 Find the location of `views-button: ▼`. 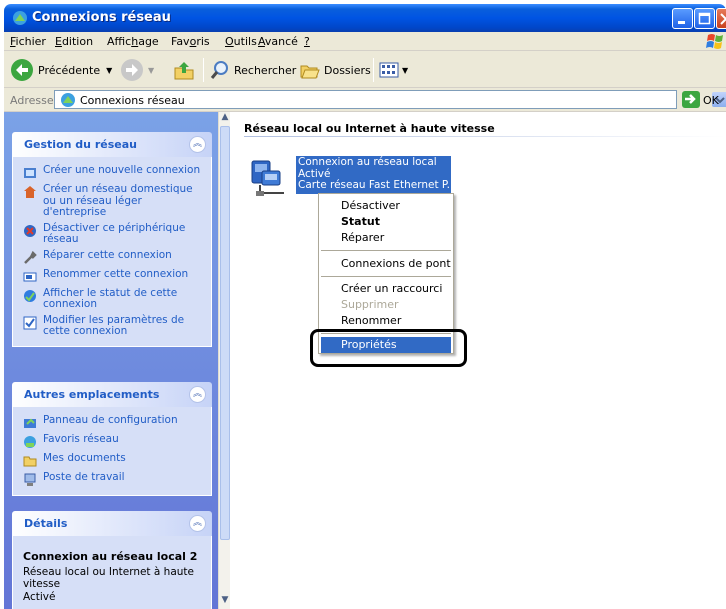

views-button: ▼ is located at coordinates (393, 70).